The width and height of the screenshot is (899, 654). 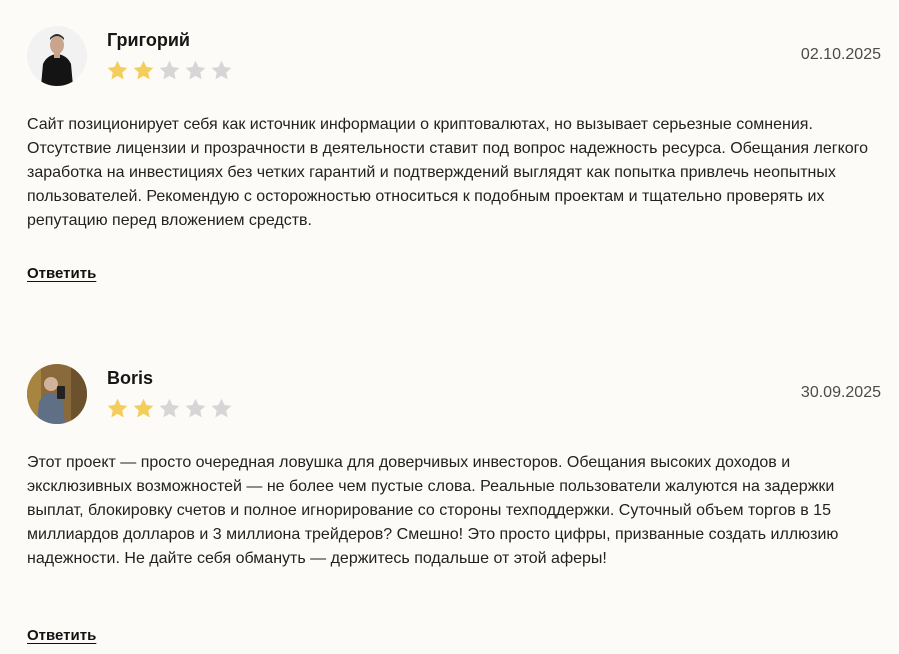 What do you see at coordinates (840, 392) in the screenshot?
I see `review-date: 30.09.2025` at bounding box center [840, 392].